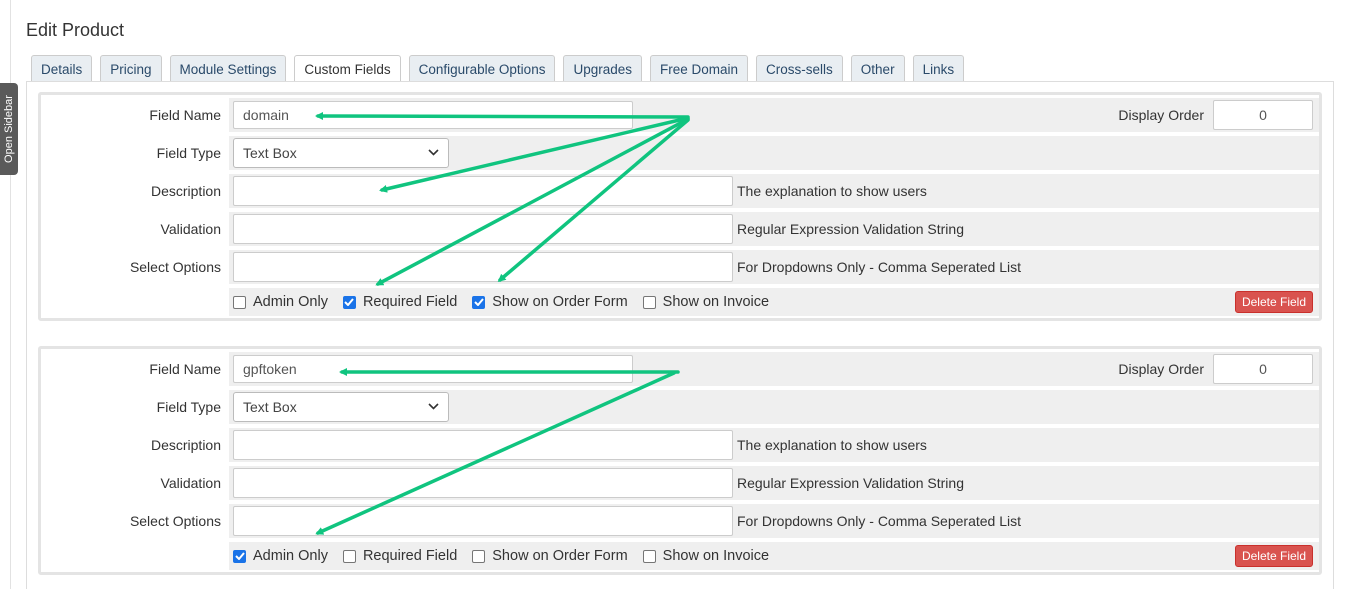  I want to click on open-sidebar-toggle: Open Sidebar, so click(9, 129).